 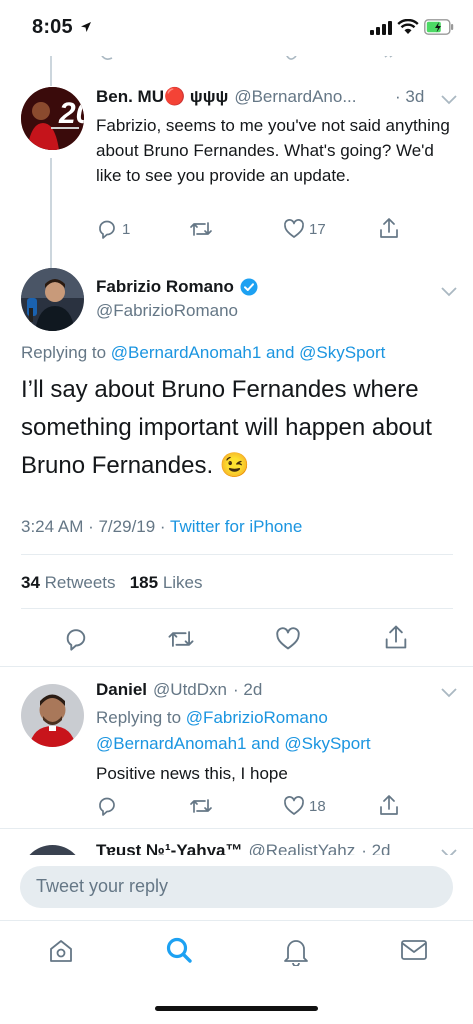 I want to click on like-count: 17, so click(x=317, y=229).